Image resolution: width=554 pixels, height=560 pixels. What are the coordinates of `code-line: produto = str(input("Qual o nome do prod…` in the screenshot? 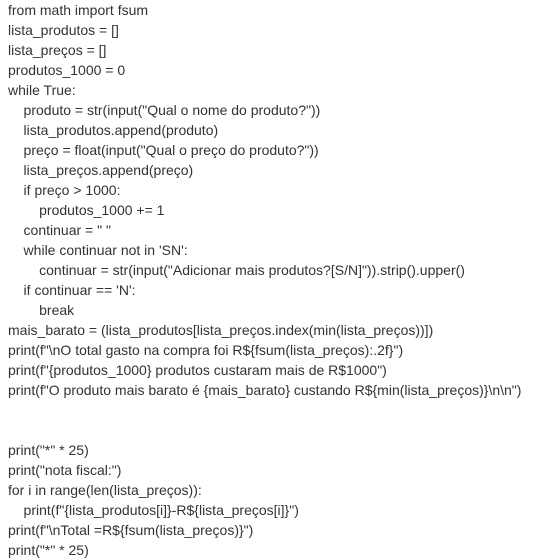 It's located at (164, 110).